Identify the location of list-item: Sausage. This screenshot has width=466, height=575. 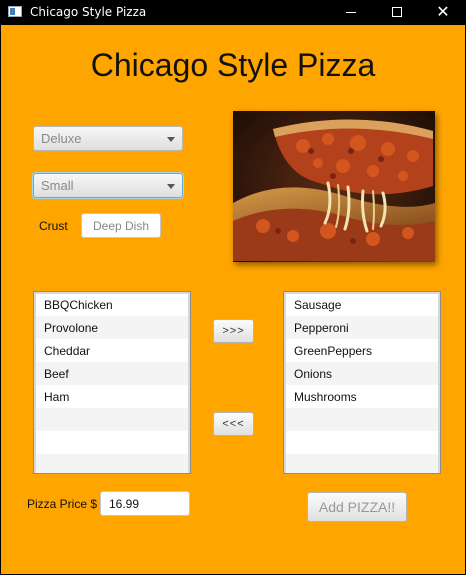
(362, 304).